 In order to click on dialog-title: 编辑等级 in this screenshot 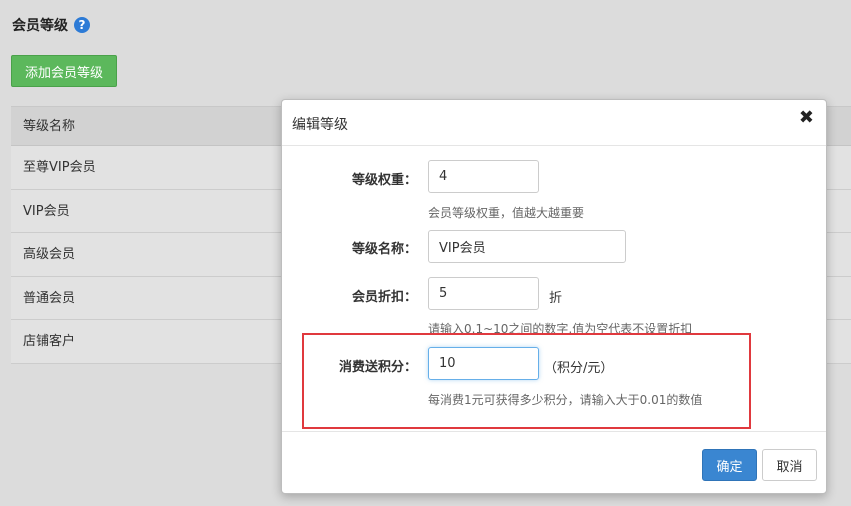, I will do `click(320, 125)`.